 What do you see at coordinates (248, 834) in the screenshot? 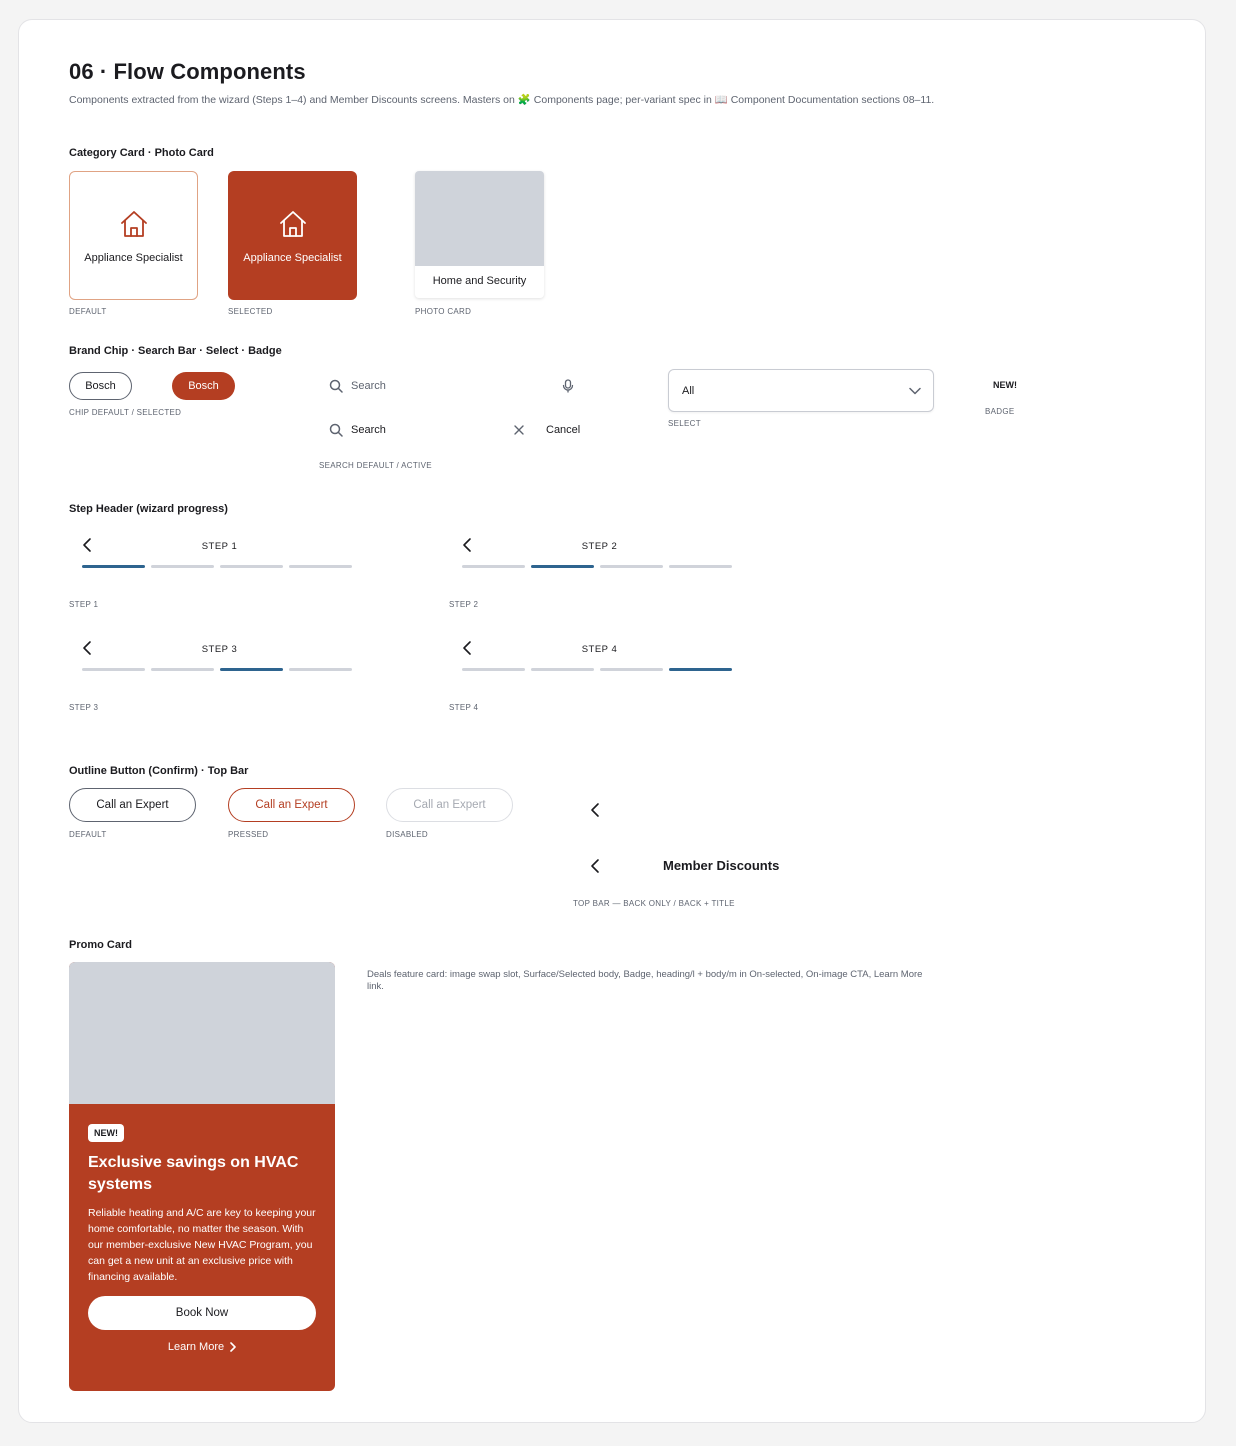
I see `caption-button-pressed: PRESSED` at bounding box center [248, 834].